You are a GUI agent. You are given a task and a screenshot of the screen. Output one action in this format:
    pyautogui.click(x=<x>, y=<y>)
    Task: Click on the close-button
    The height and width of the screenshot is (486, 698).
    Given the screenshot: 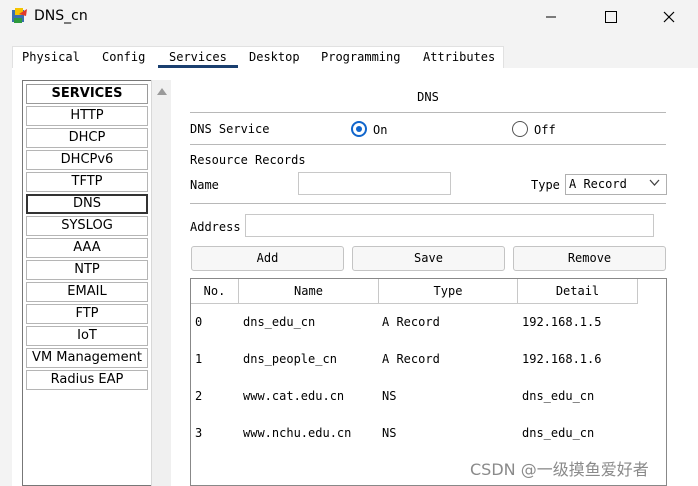 What is the action you would take?
    pyautogui.click(x=669, y=17)
    